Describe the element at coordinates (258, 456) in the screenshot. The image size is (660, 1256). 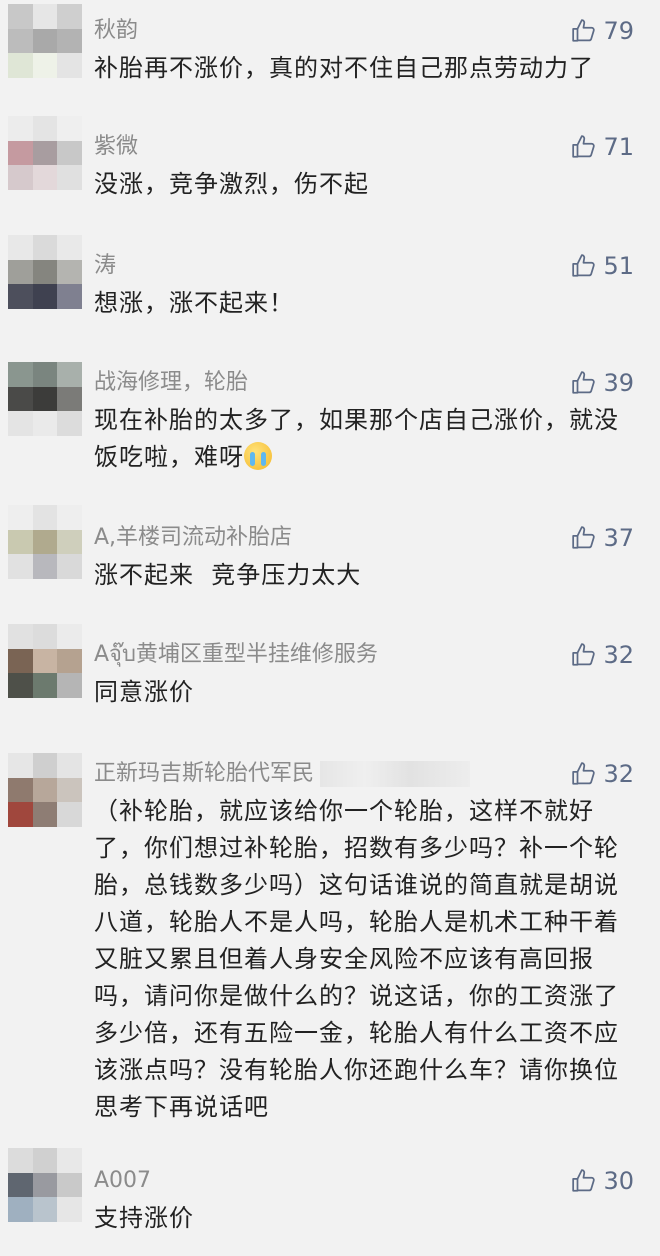
I see `crying-face-icon` at that location.